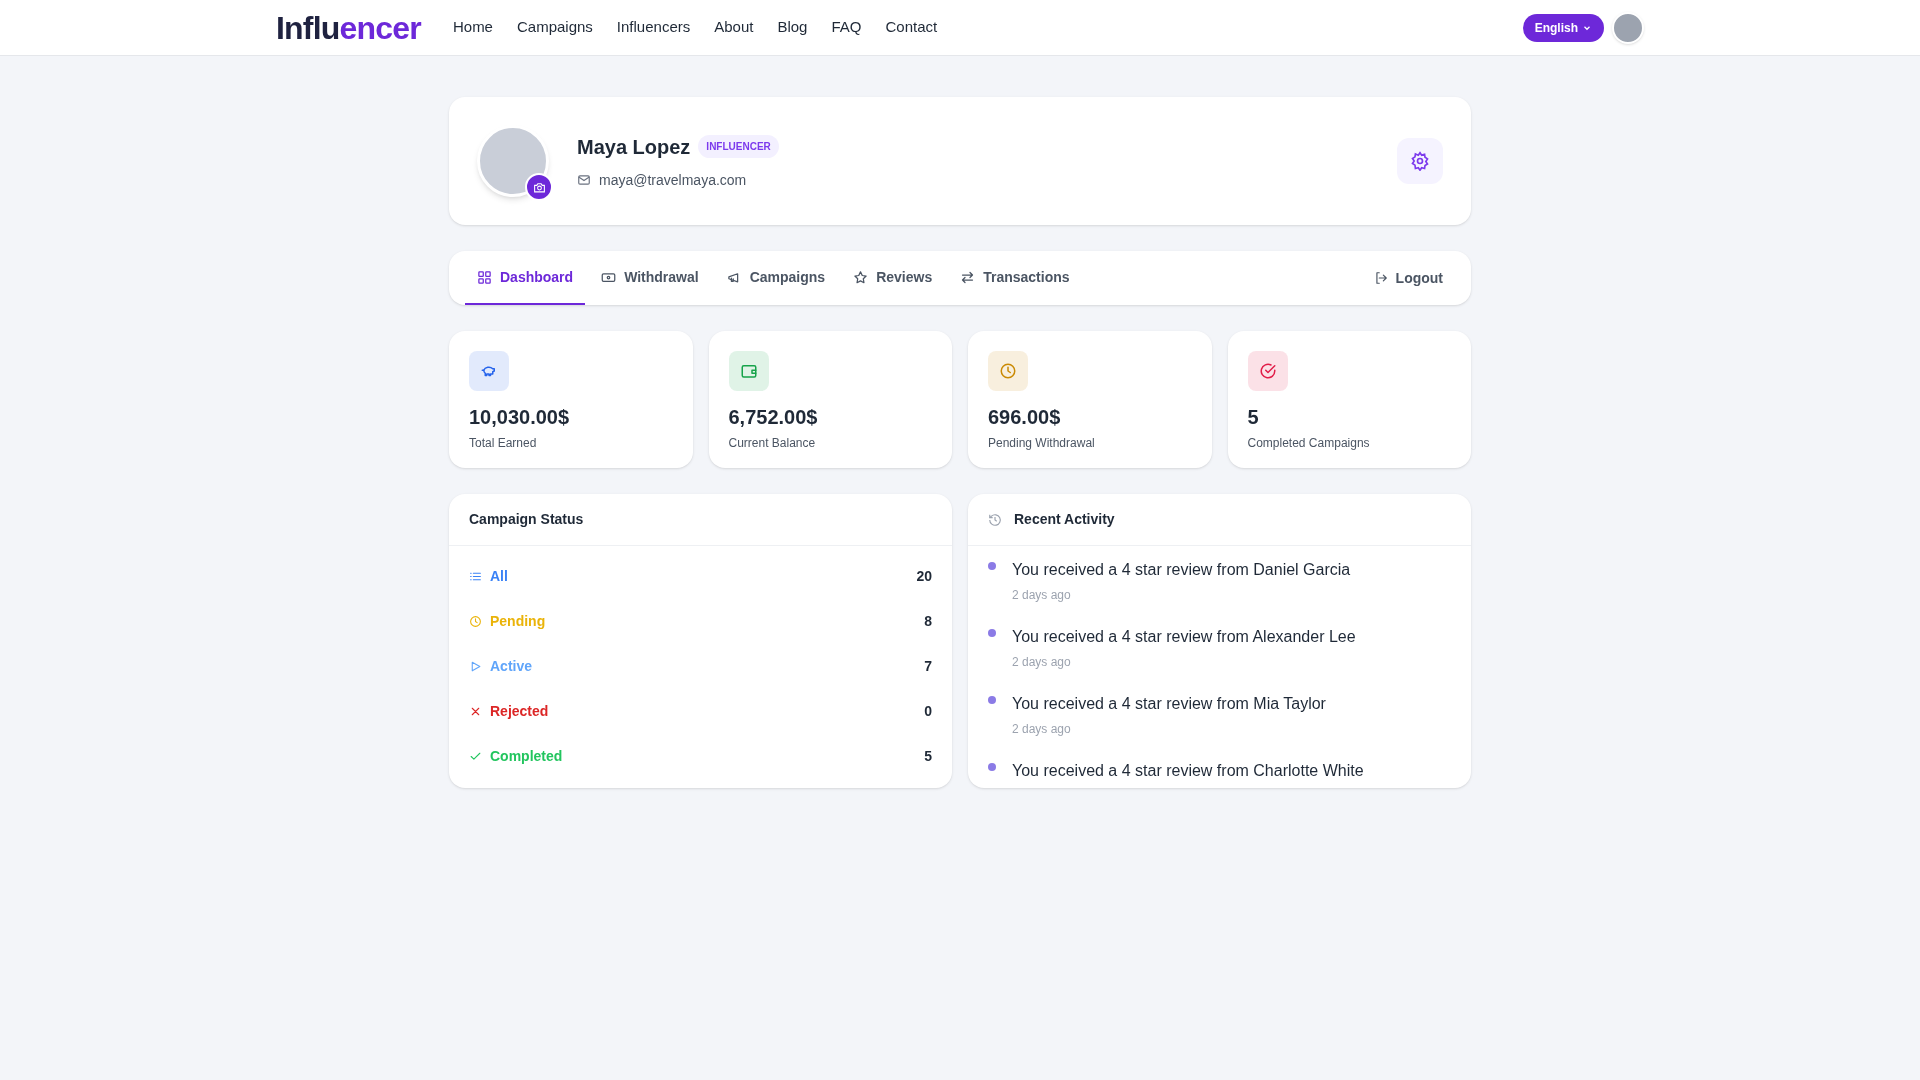 Image resolution: width=1920 pixels, height=1080 pixels. Describe the element at coordinates (484, 277) in the screenshot. I see `grid-icon` at that location.